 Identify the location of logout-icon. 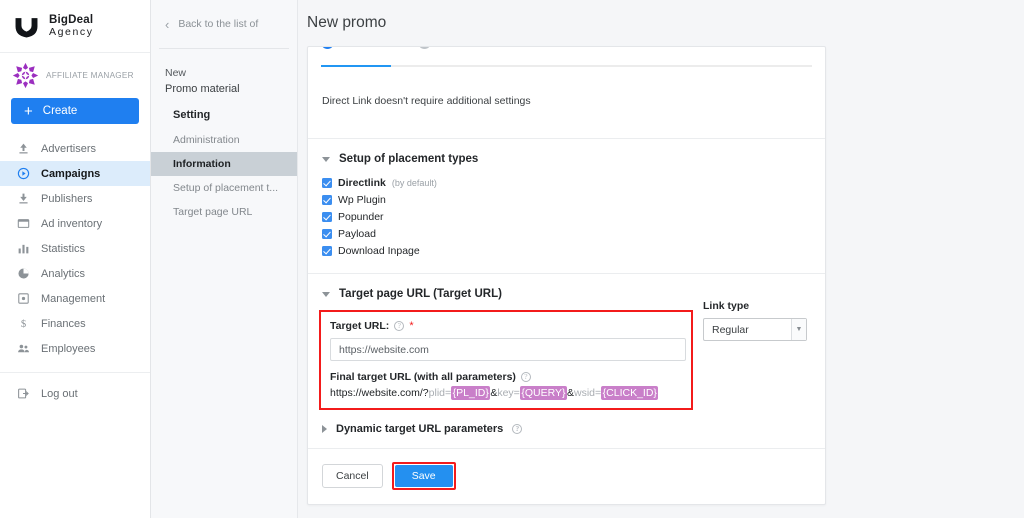
(23, 393).